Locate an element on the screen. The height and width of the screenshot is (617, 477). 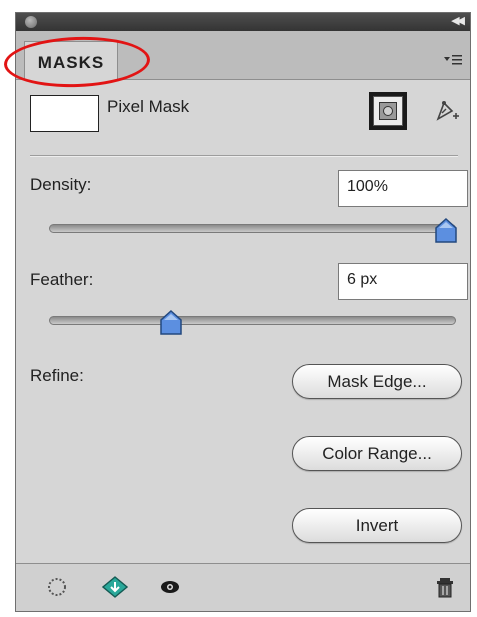
mask-type-label: Pixel Mask is located at coordinates (148, 106).